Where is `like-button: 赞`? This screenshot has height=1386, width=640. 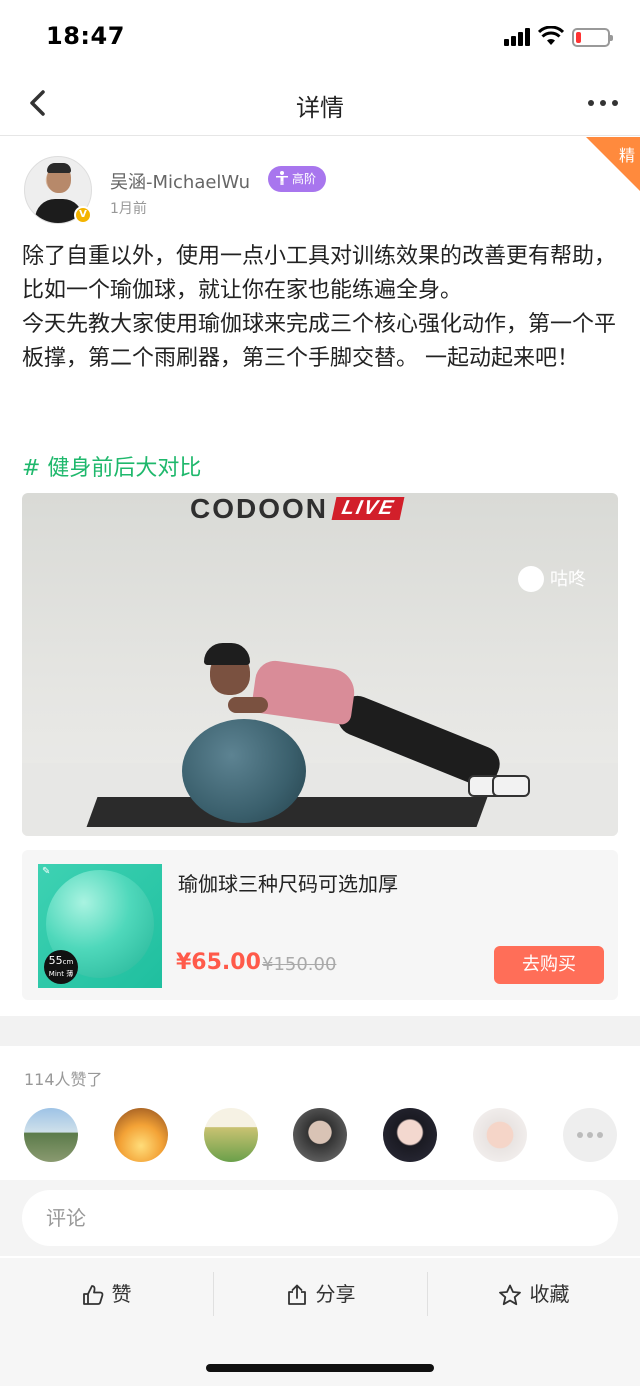
like-button: 赞 is located at coordinates (106, 1294).